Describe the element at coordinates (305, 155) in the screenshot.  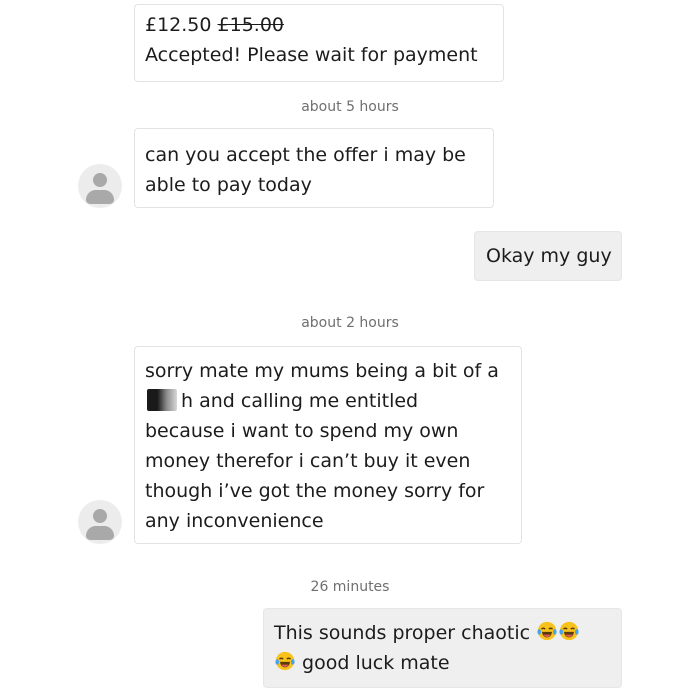
I see `message-line: can you accept the offer i may be` at that location.